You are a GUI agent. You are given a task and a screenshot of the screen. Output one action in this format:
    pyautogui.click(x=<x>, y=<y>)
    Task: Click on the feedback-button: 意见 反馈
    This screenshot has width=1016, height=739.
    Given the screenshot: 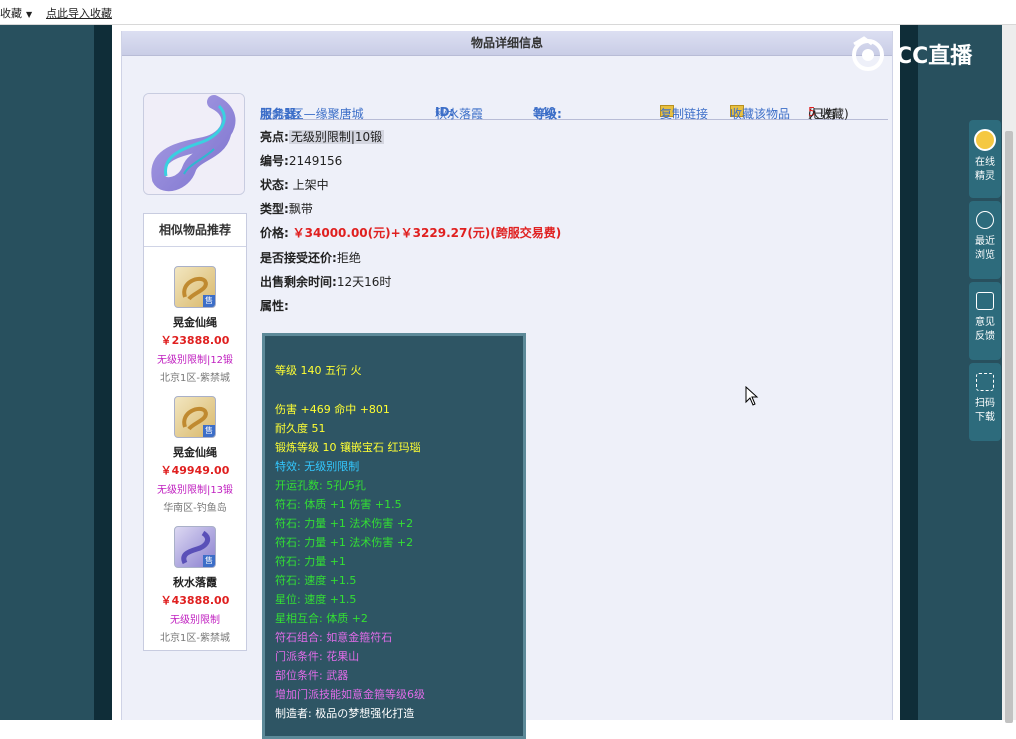 What is the action you would take?
    pyautogui.click(x=985, y=321)
    